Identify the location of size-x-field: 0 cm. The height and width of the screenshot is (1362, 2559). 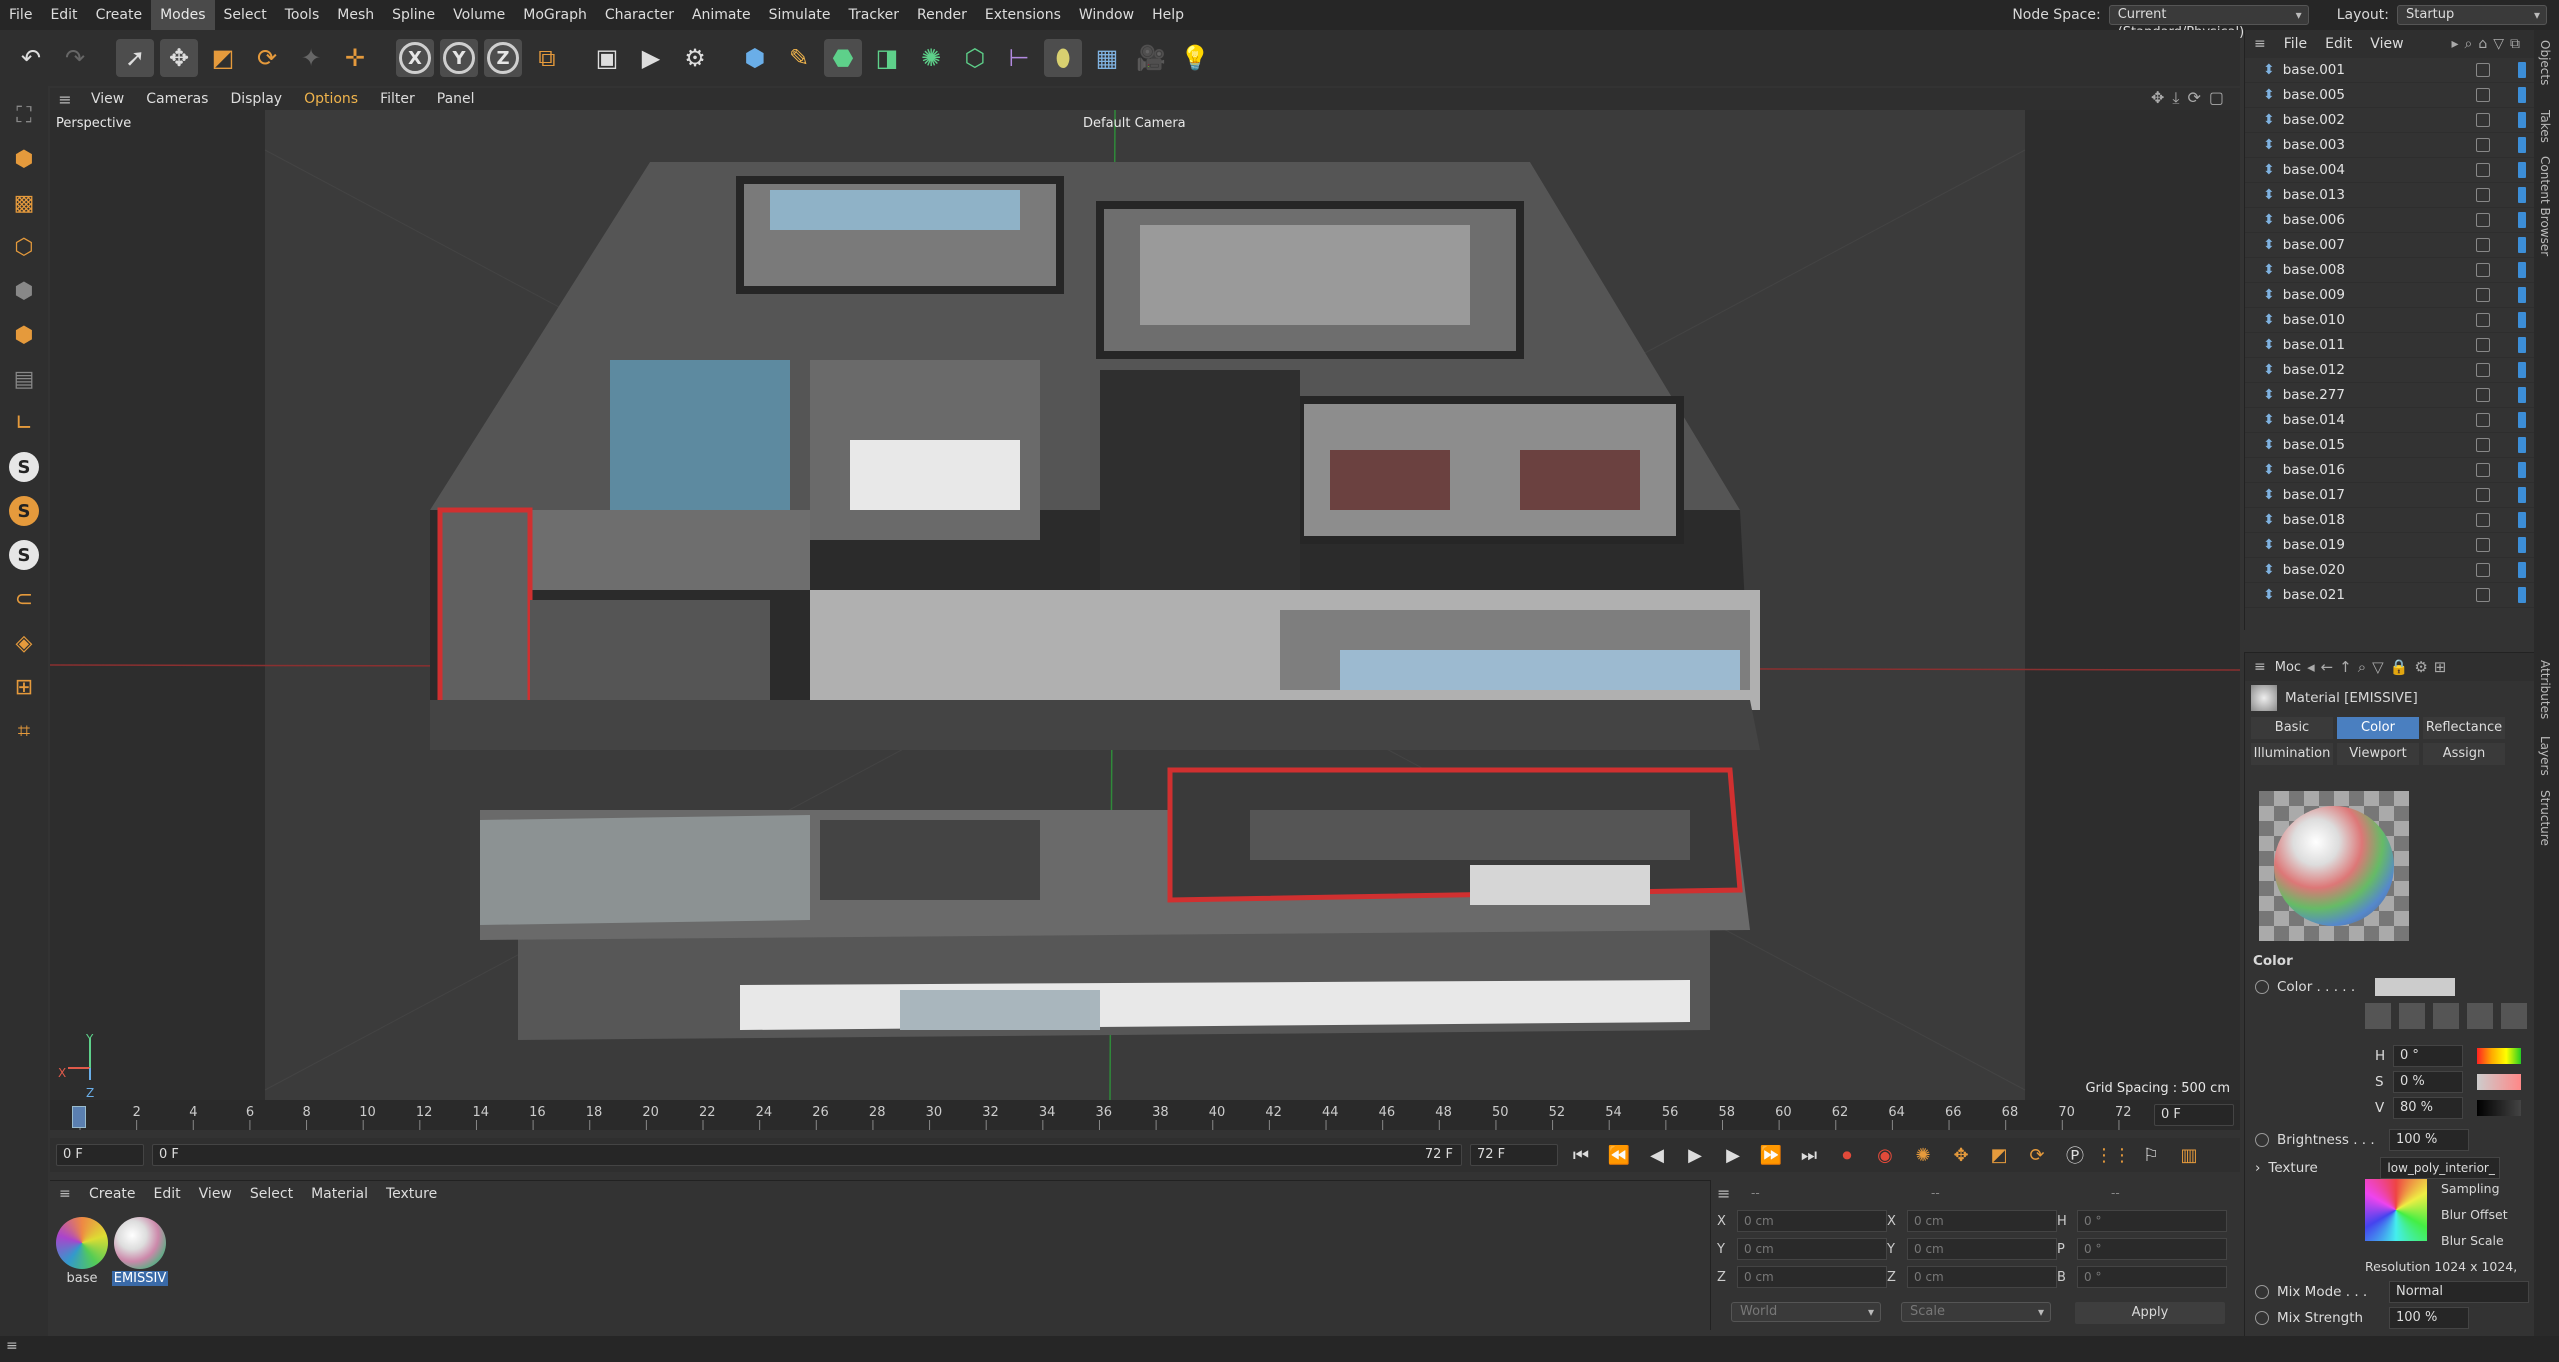
(1982, 1221).